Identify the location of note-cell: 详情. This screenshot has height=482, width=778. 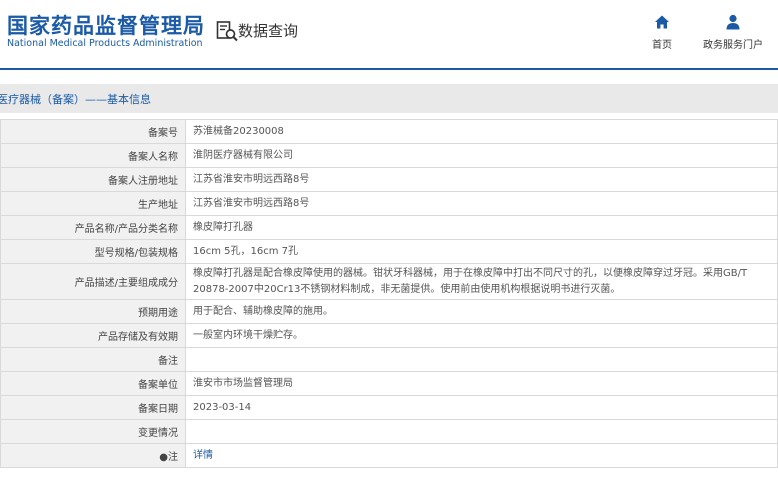
(481, 455).